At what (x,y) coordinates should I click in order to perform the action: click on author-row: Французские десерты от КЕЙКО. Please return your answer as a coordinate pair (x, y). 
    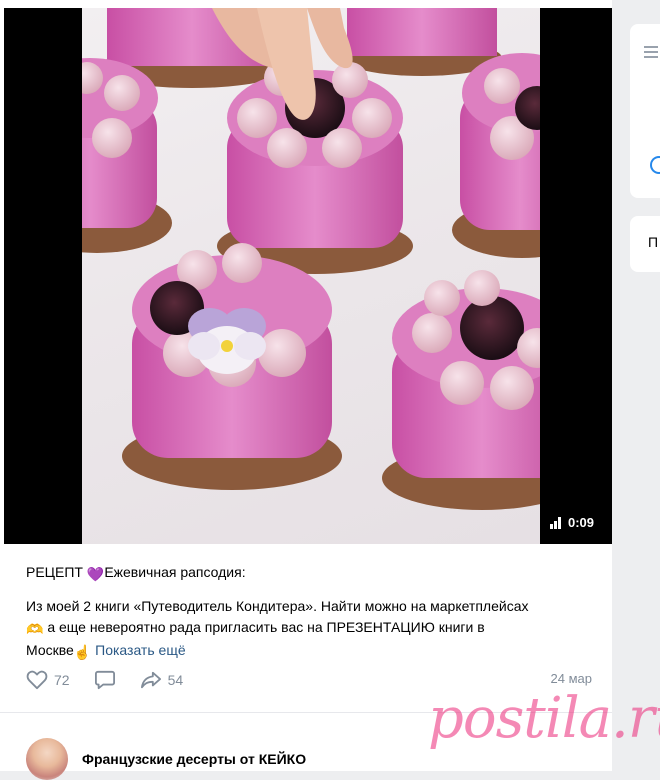
    Looking at the image, I should click on (166, 759).